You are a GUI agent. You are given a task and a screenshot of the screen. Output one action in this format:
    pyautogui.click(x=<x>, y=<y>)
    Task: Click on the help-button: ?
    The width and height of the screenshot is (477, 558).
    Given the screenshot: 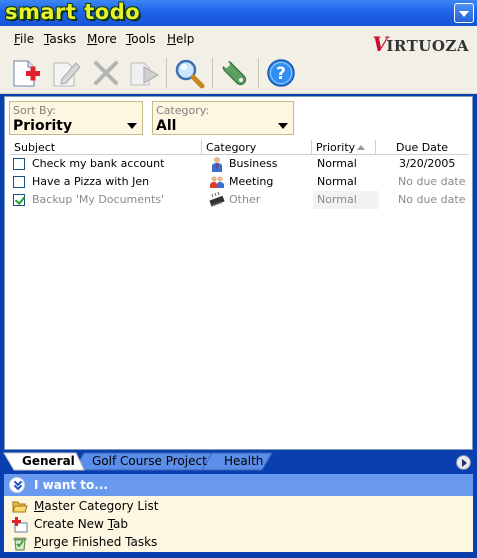 What is the action you would take?
    pyautogui.click(x=281, y=73)
    